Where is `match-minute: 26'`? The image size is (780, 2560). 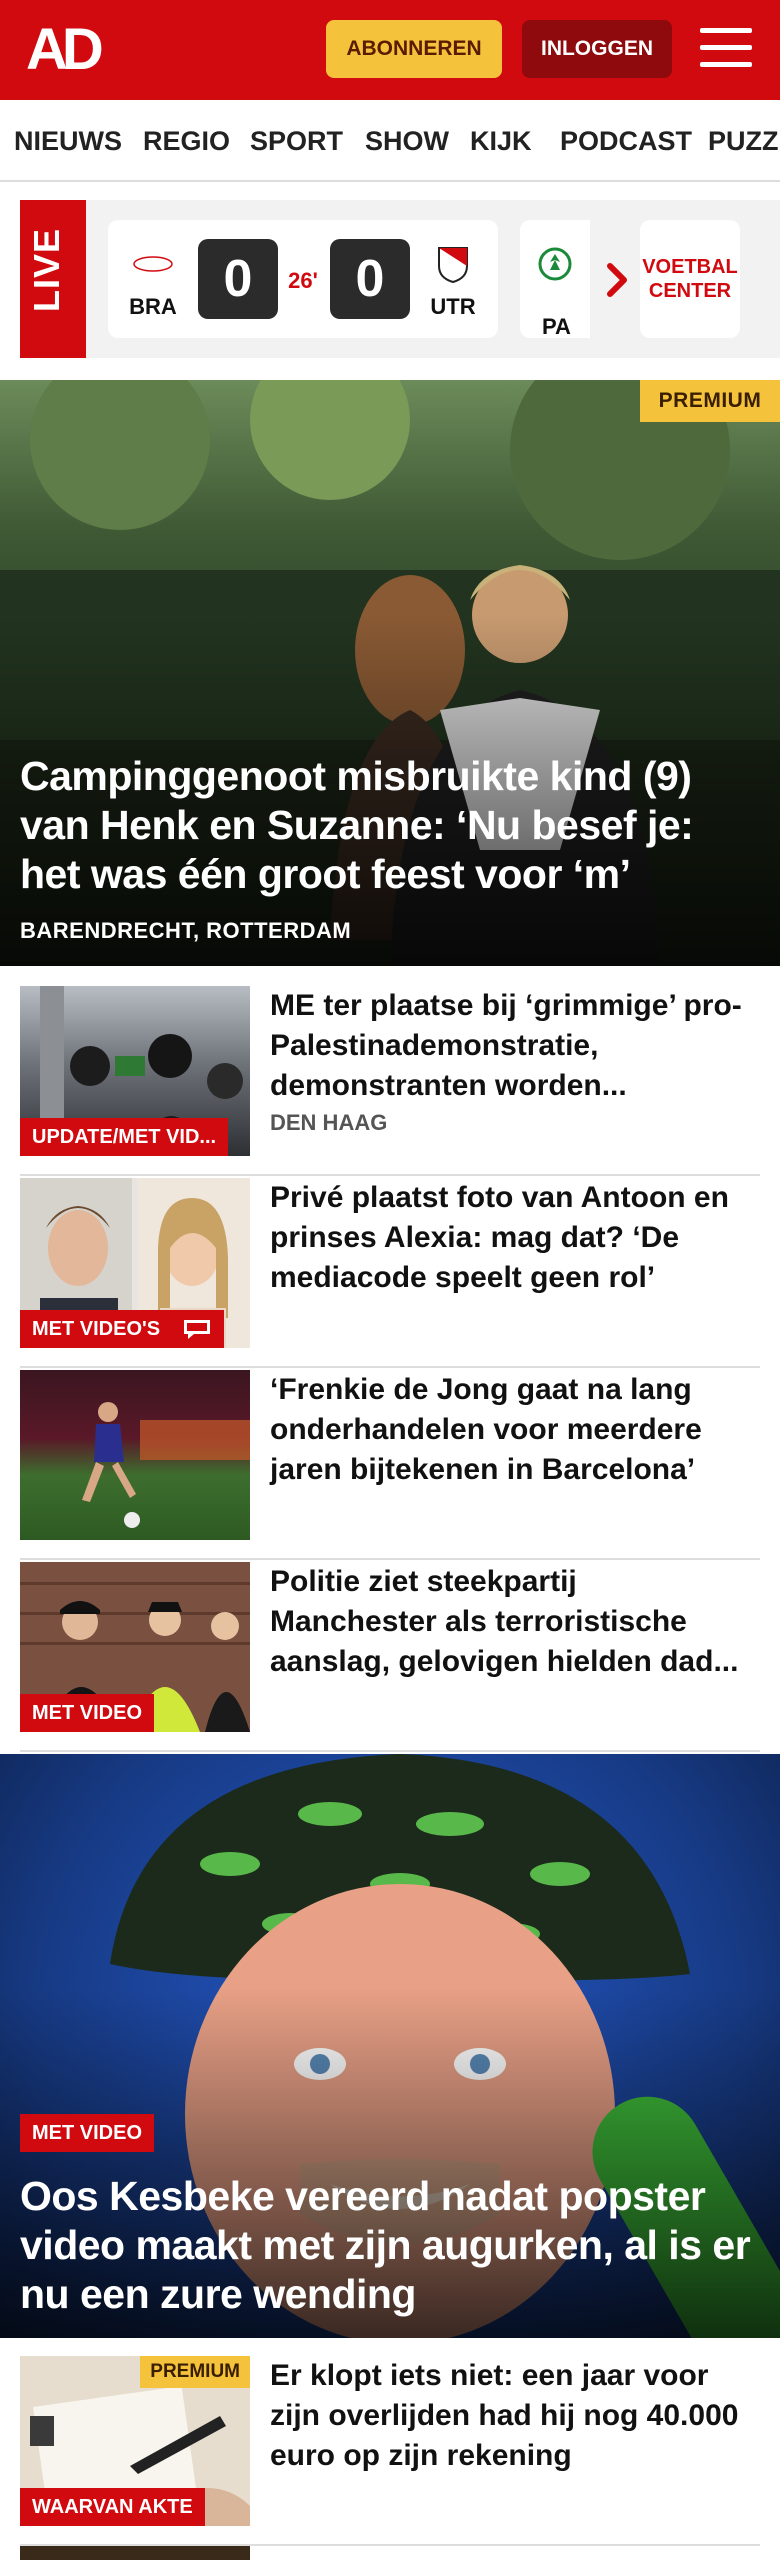
match-minute: 26' is located at coordinates (303, 280).